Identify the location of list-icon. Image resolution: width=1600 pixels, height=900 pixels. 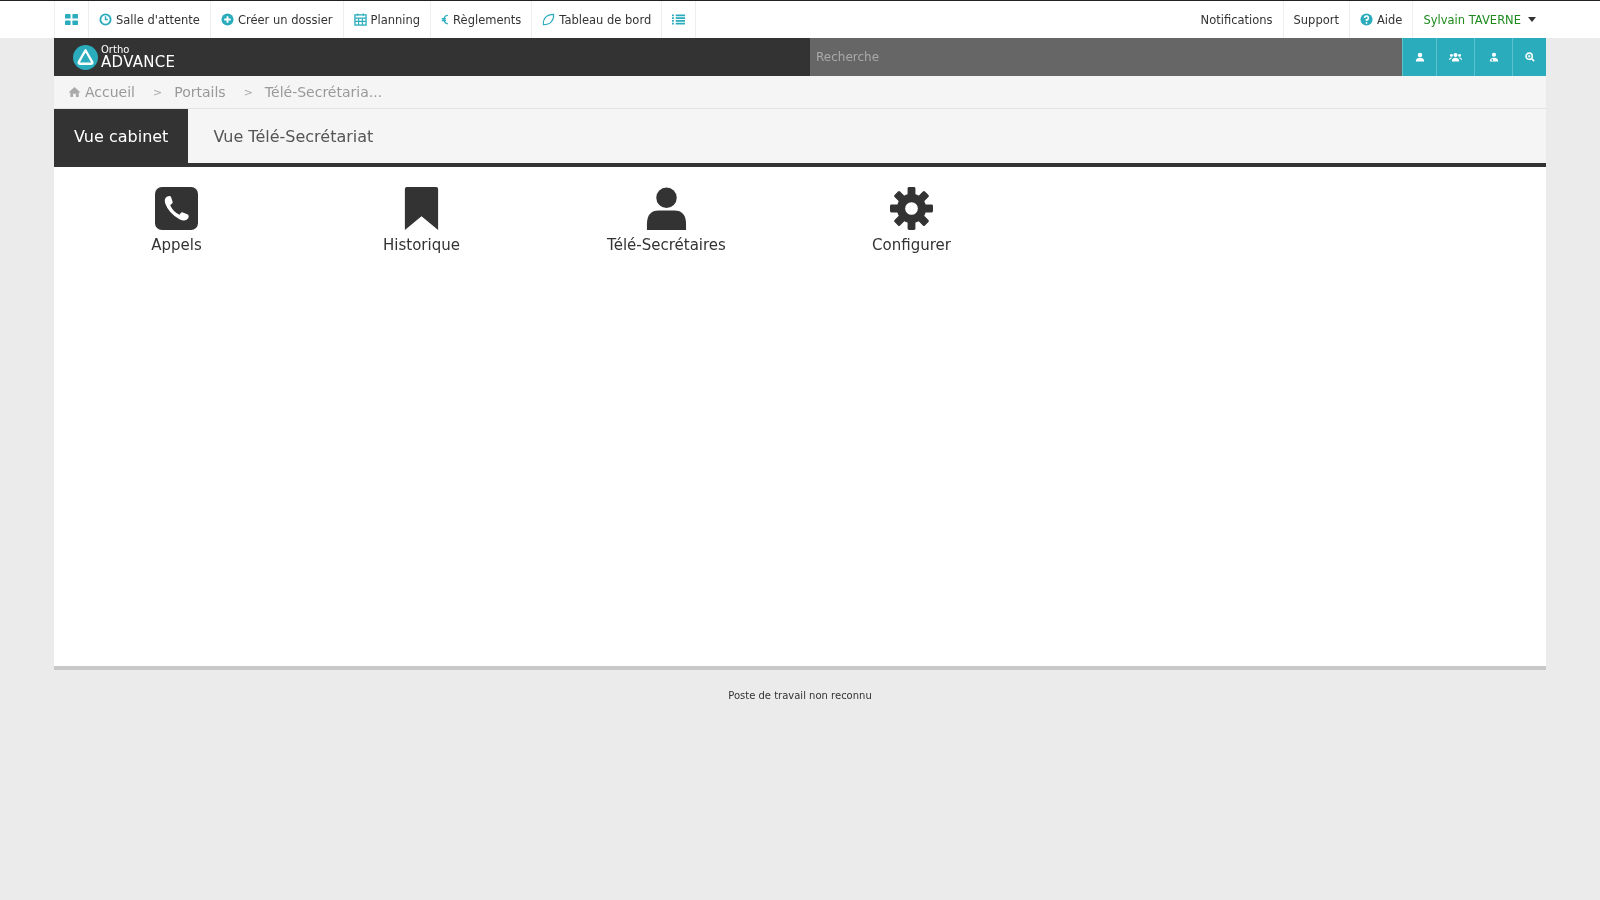
(679, 19).